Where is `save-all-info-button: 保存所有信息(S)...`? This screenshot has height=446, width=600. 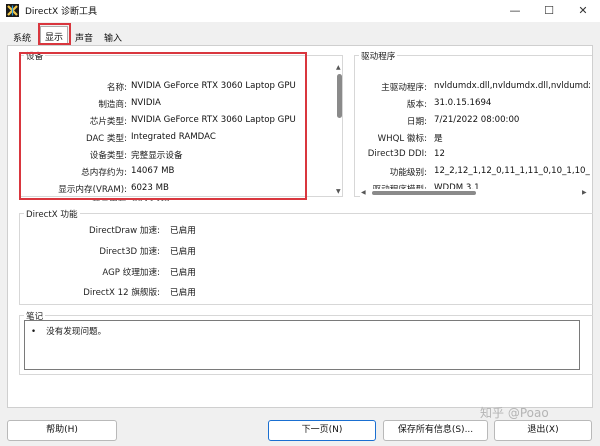
save-all-info-button: 保存所有信息(S)... is located at coordinates (435, 430).